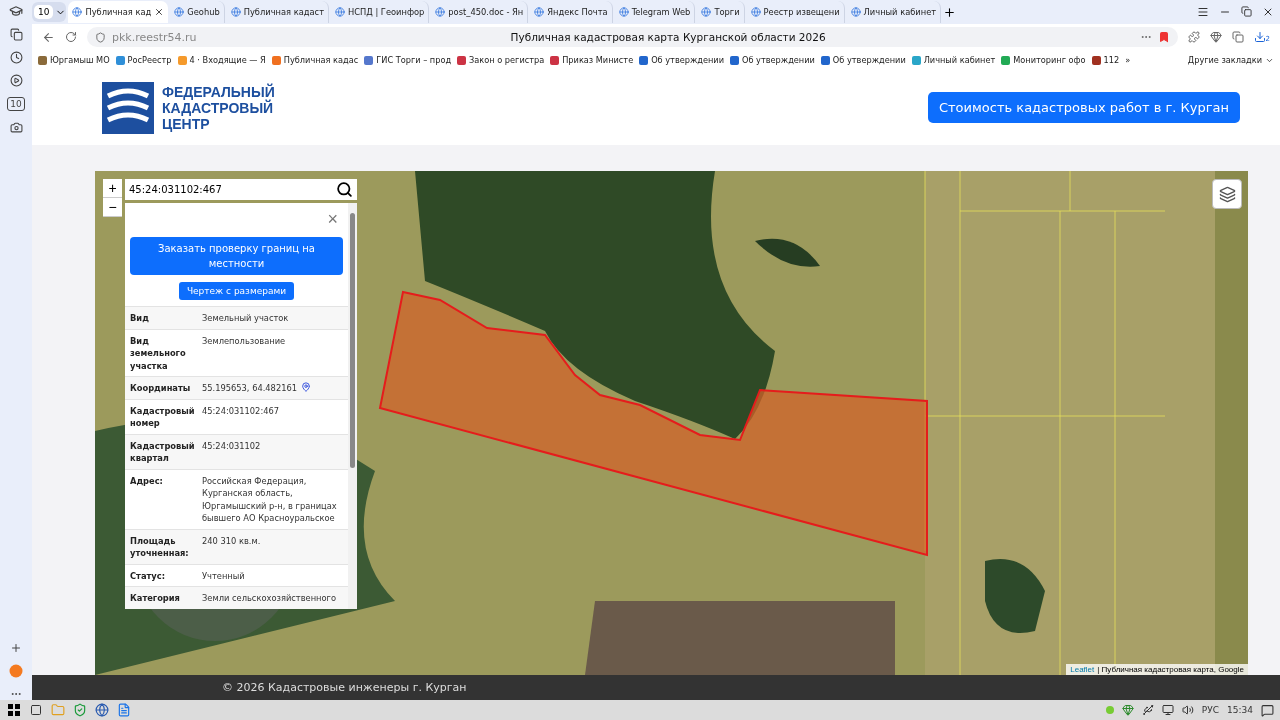 The height and width of the screenshot is (720, 1280). What do you see at coordinates (721, 12) in the screenshot?
I see `browser-tab: Торги` at bounding box center [721, 12].